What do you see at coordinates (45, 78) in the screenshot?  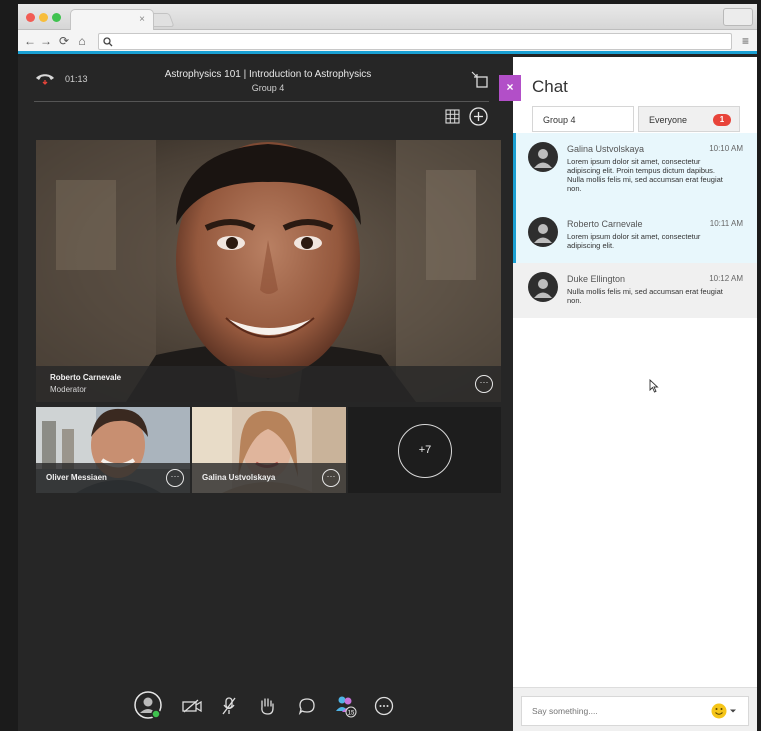 I see `leave-session-icon` at bounding box center [45, 78].